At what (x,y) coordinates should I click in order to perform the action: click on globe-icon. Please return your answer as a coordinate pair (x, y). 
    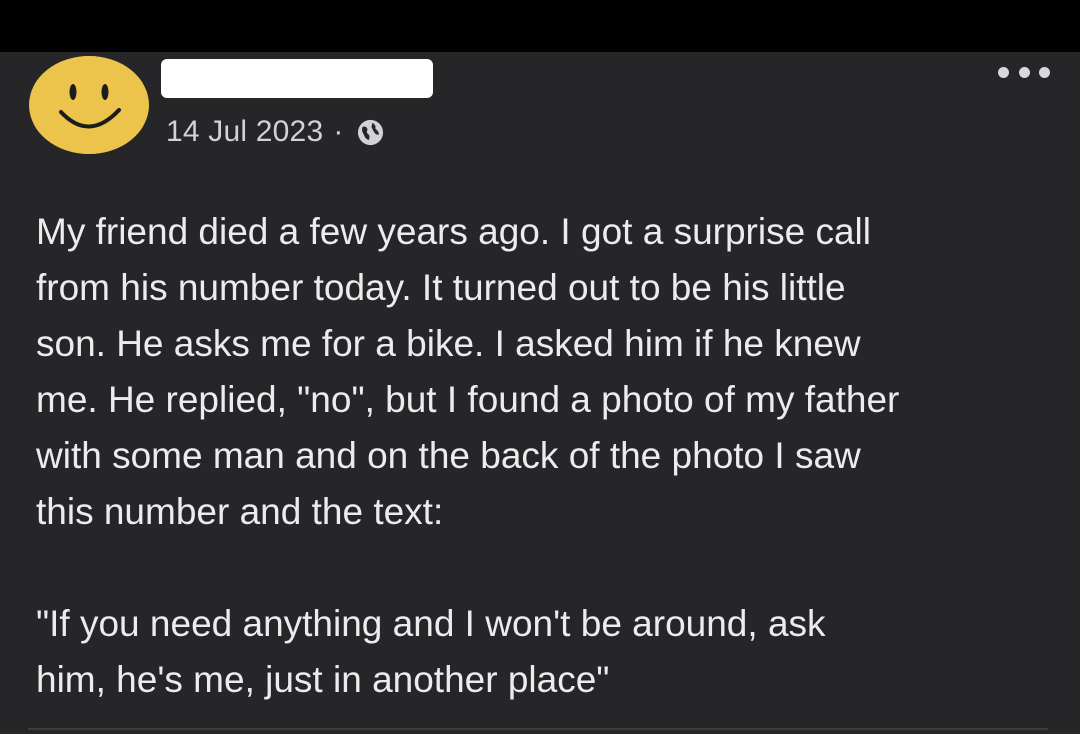
    Looking at the image, I should click on (370, 132).